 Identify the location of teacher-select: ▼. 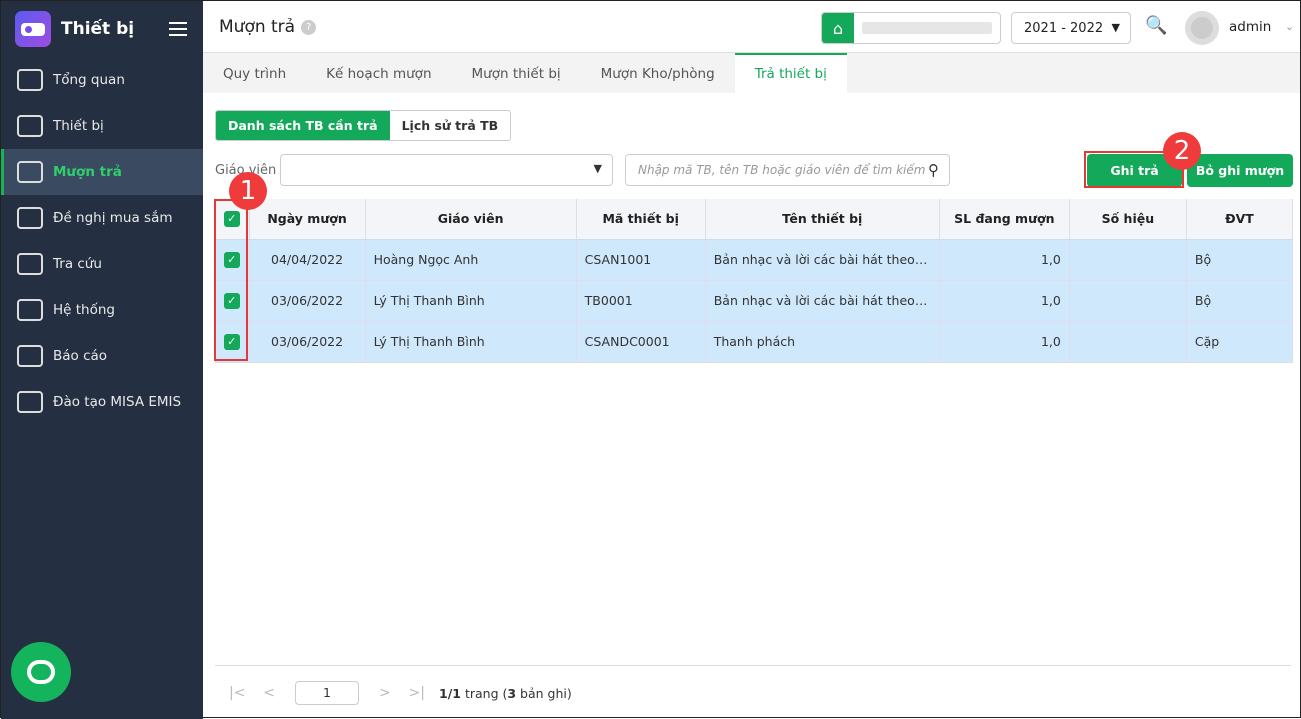
(446, 170).